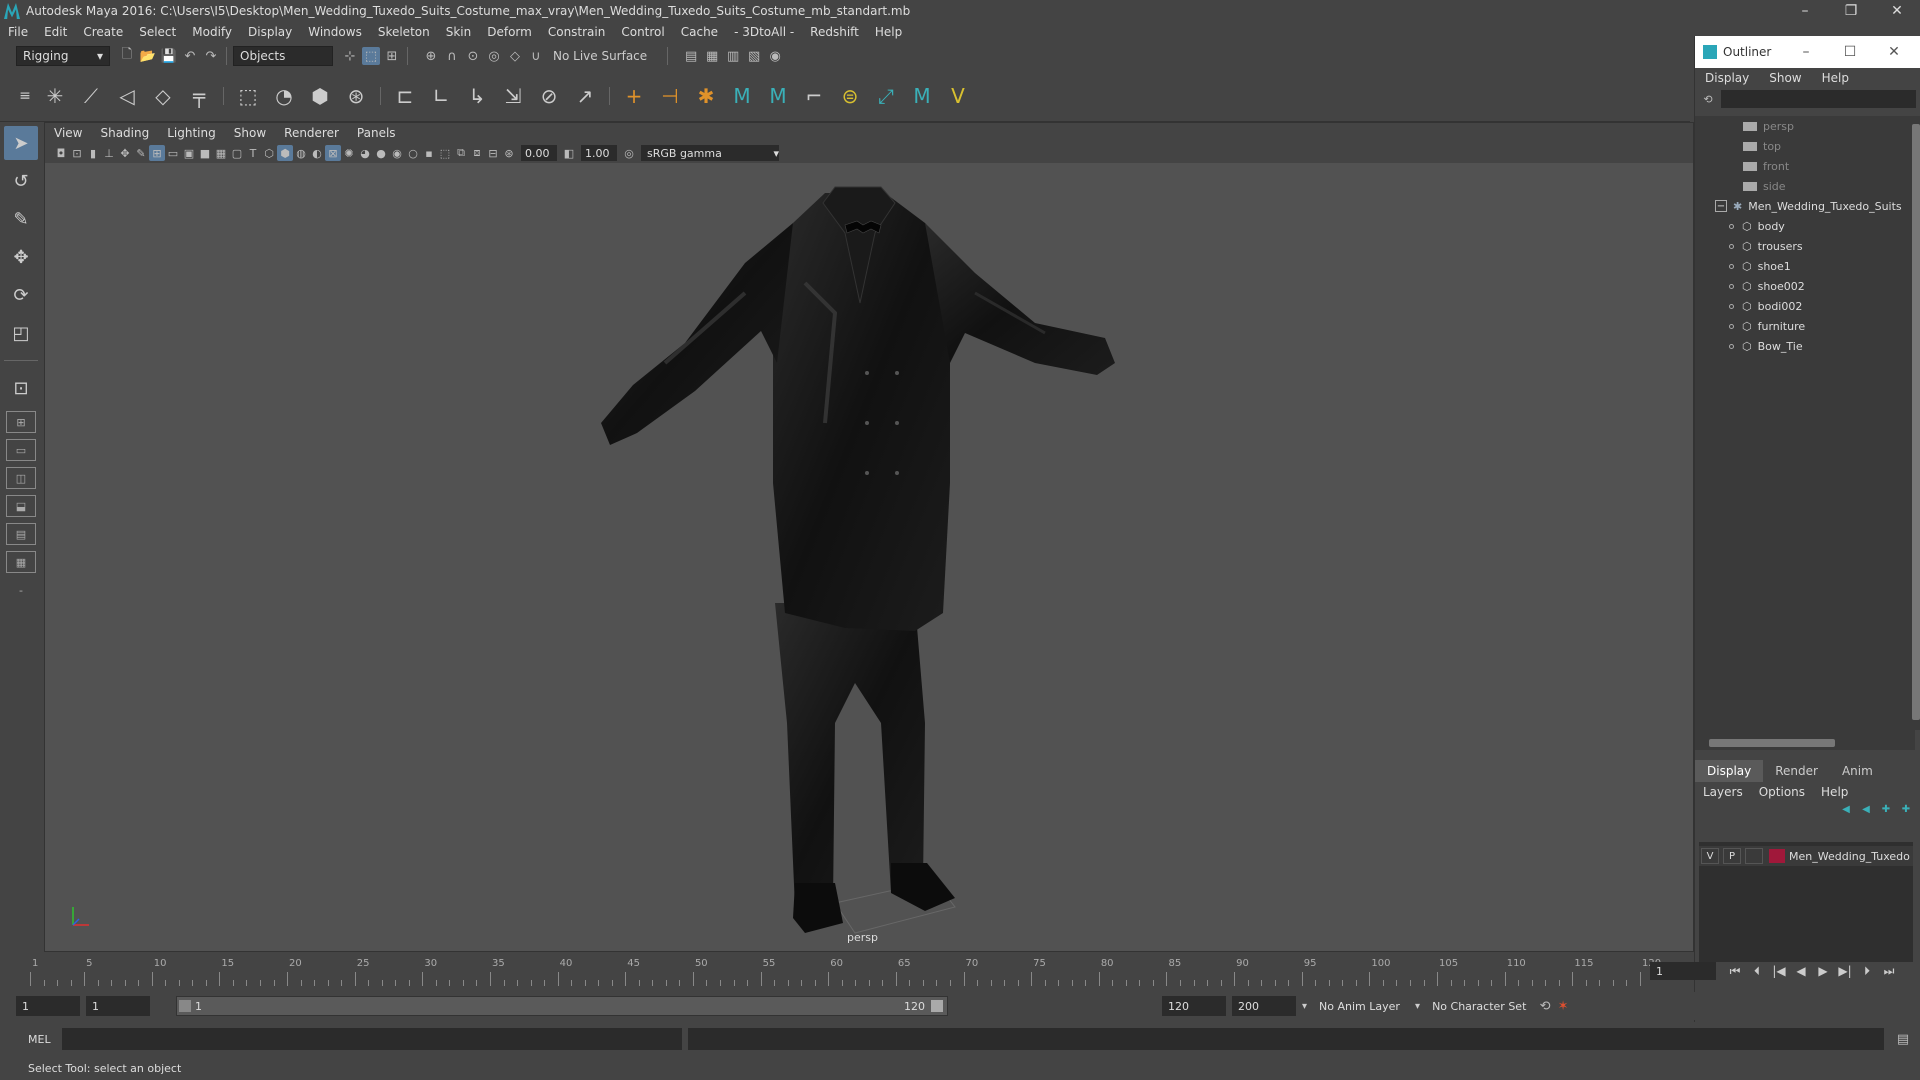  Describe the element at coordinates (710, 153) in the screenshot. I see `color-space-dropdown: sRGB gamma ▾` at that location.